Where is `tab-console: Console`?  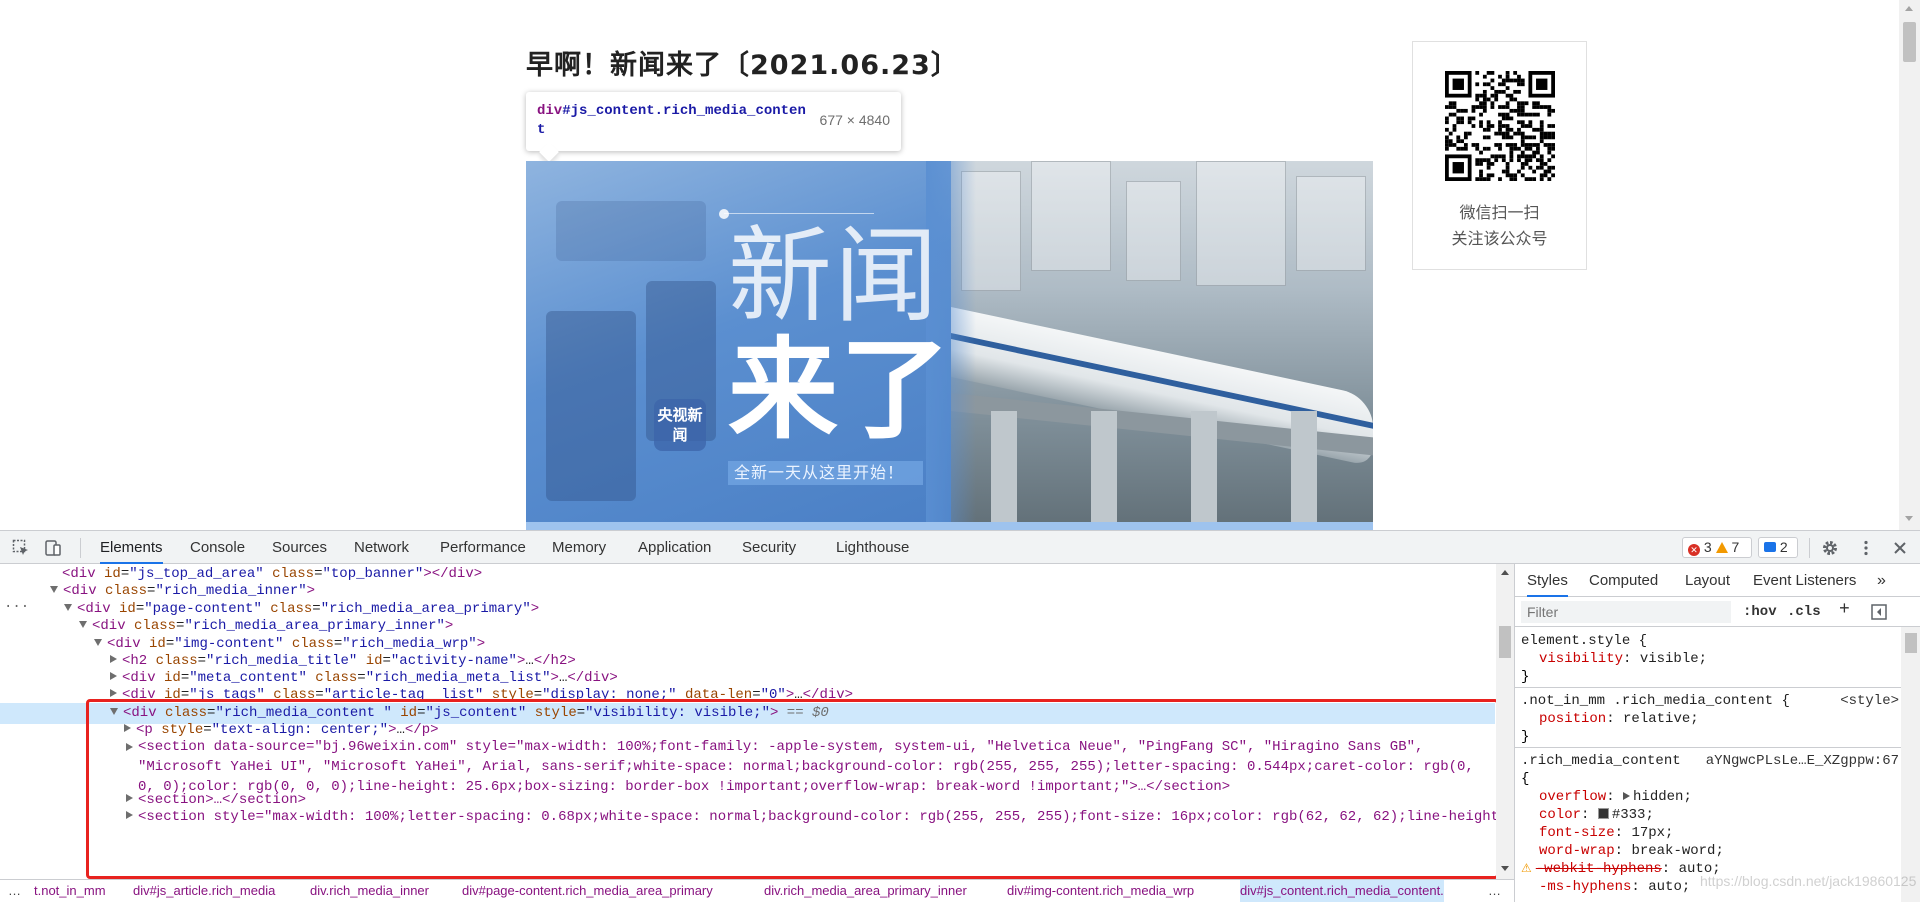 tab-console: Console is located at coordinates (217, 547).